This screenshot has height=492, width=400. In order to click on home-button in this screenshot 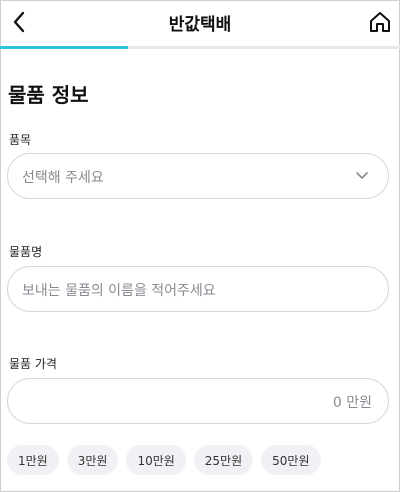, I will do `click(380, 22)`.